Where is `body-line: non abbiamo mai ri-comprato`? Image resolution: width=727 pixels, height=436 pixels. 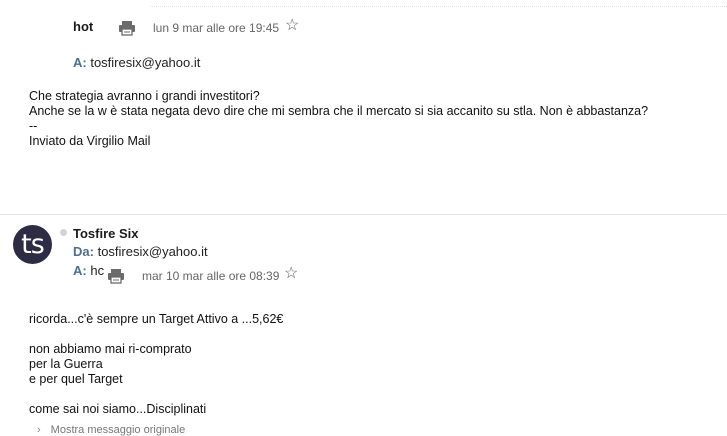 body-line: non abbiamo mai ri-comprato is located at coordinates (110, 349).